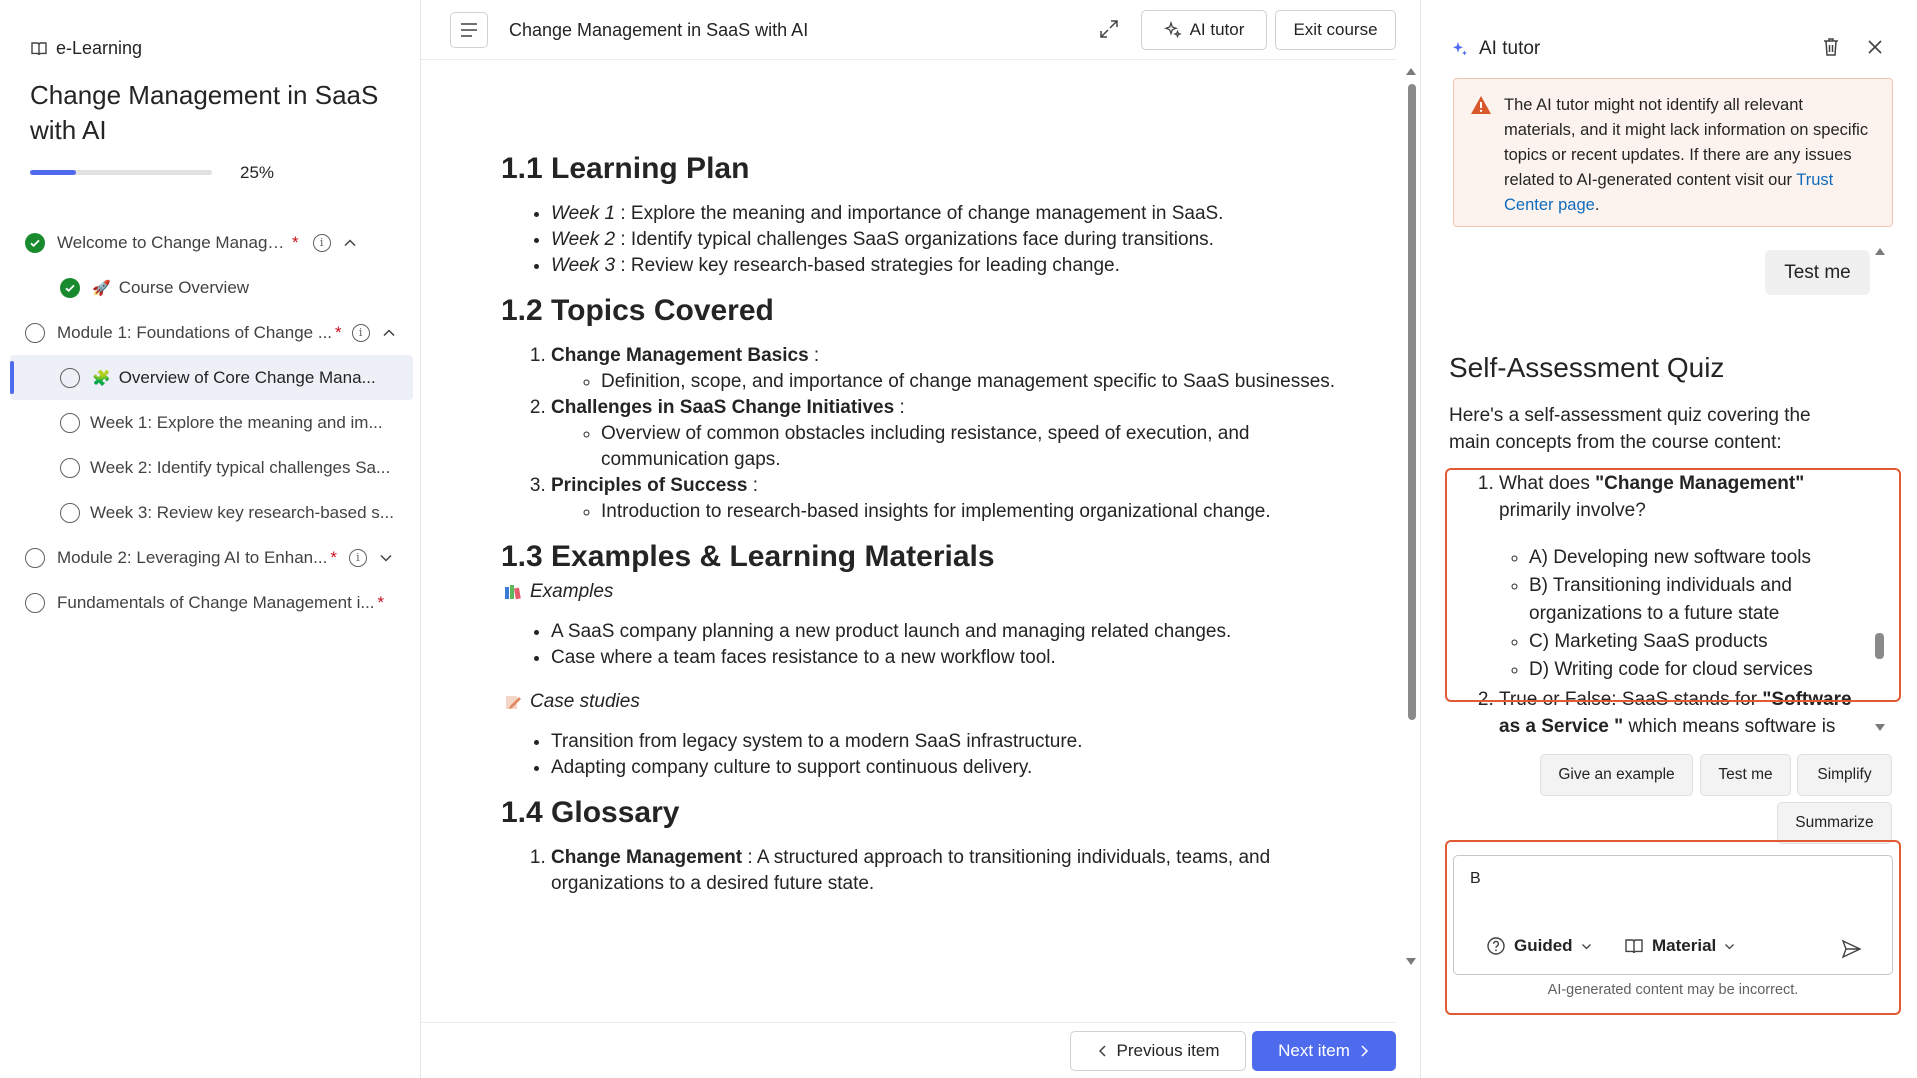  I want to click on test-me-chip: Test me, so click(1745, 775).